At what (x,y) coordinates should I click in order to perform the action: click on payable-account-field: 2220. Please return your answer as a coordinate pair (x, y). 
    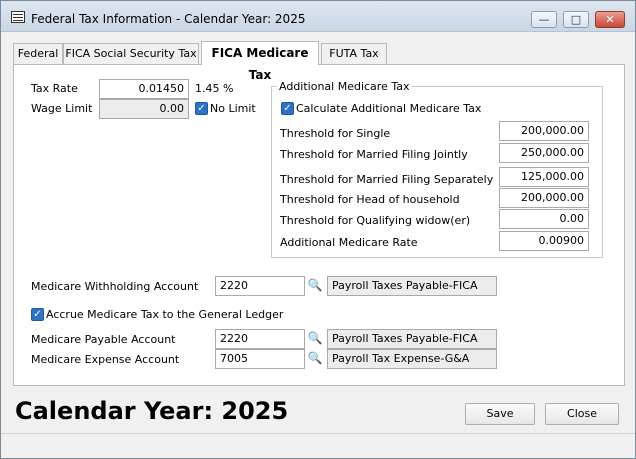
    Looking at the image, I should click on (260, 339).